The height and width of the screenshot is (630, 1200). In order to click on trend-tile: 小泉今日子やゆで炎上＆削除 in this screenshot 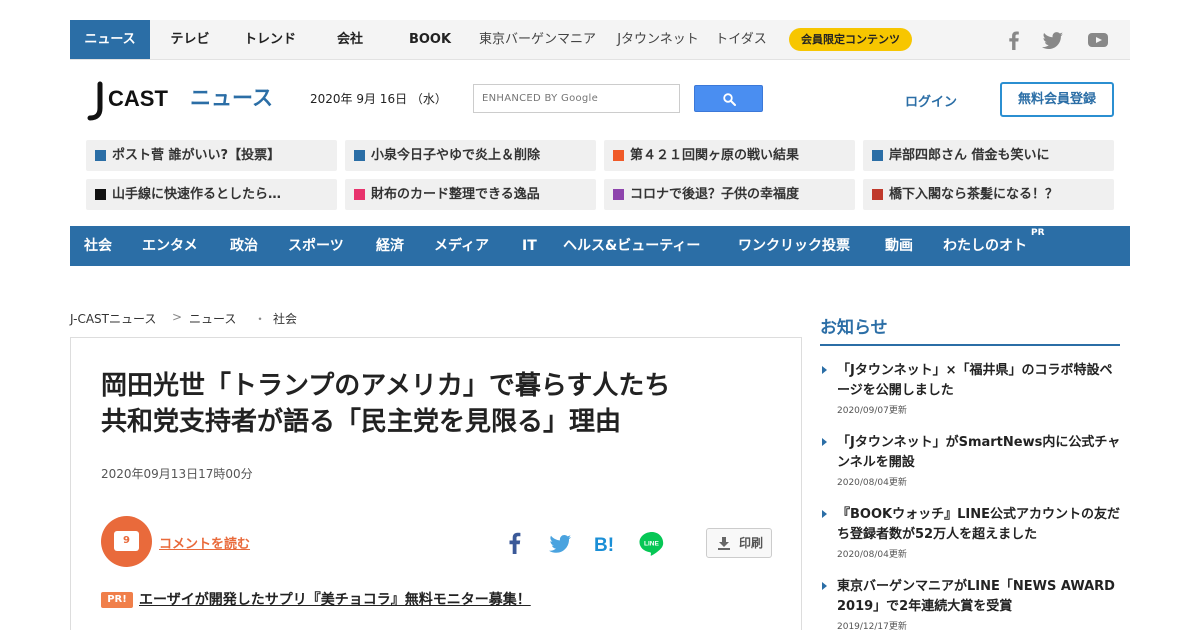, I will do `click(470, 155)`.